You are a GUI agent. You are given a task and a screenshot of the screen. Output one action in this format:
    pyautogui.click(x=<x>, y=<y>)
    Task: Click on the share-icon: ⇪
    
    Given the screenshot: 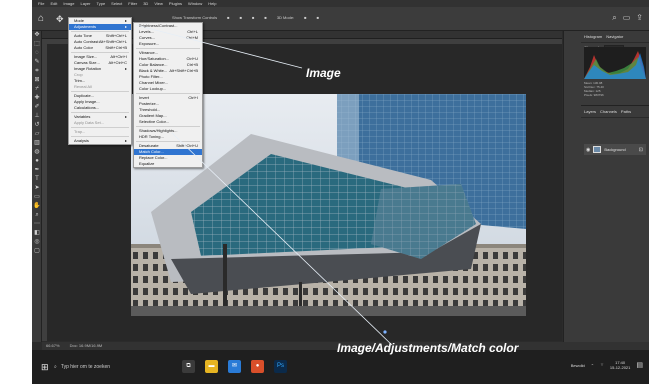 What is the action you would take?
    pyautogui.click(x=639, y=18)
    